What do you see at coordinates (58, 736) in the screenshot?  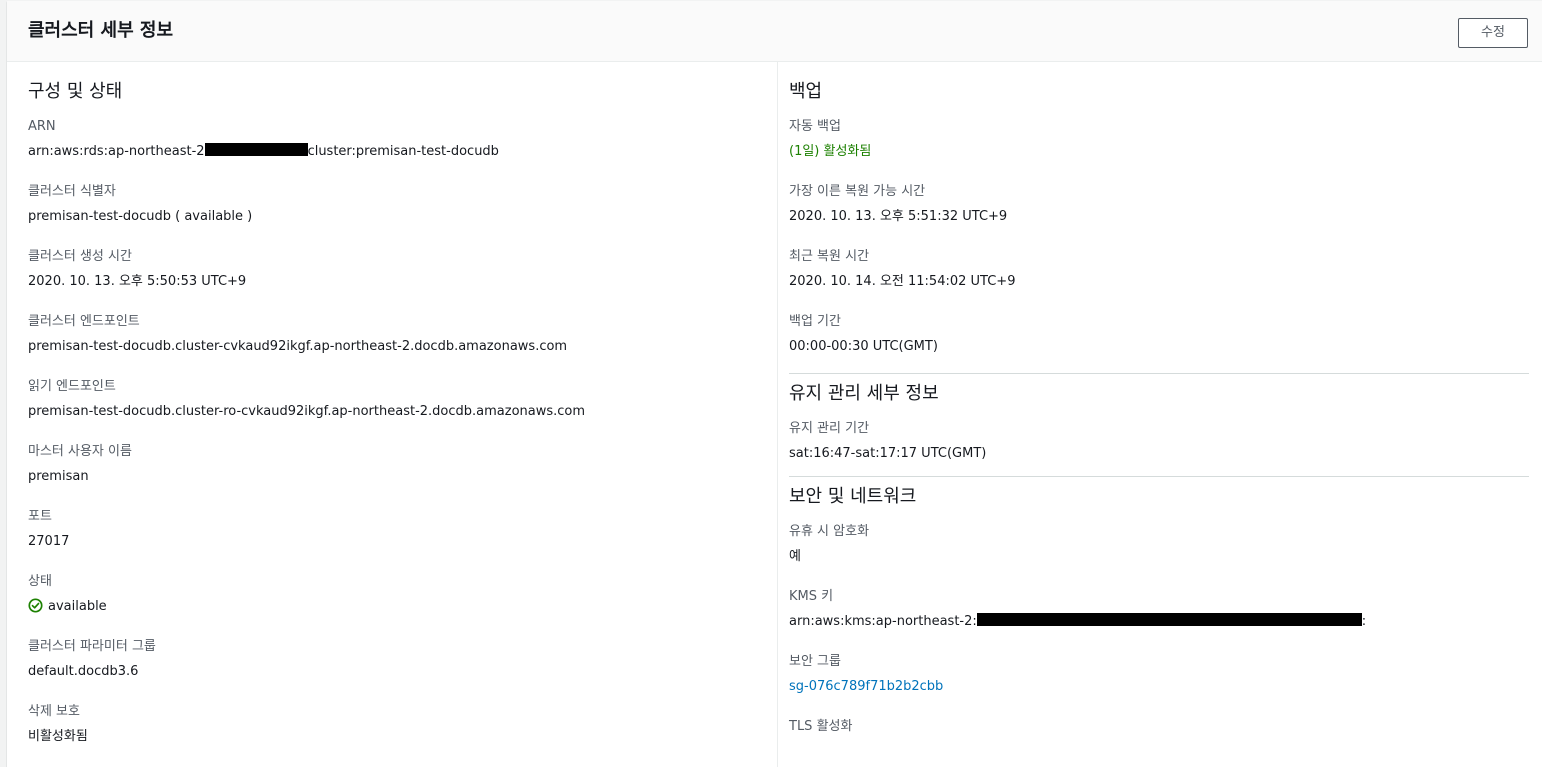 I see `deletion-protection-value: 비활성화됨` at bounding box center [58, 736].